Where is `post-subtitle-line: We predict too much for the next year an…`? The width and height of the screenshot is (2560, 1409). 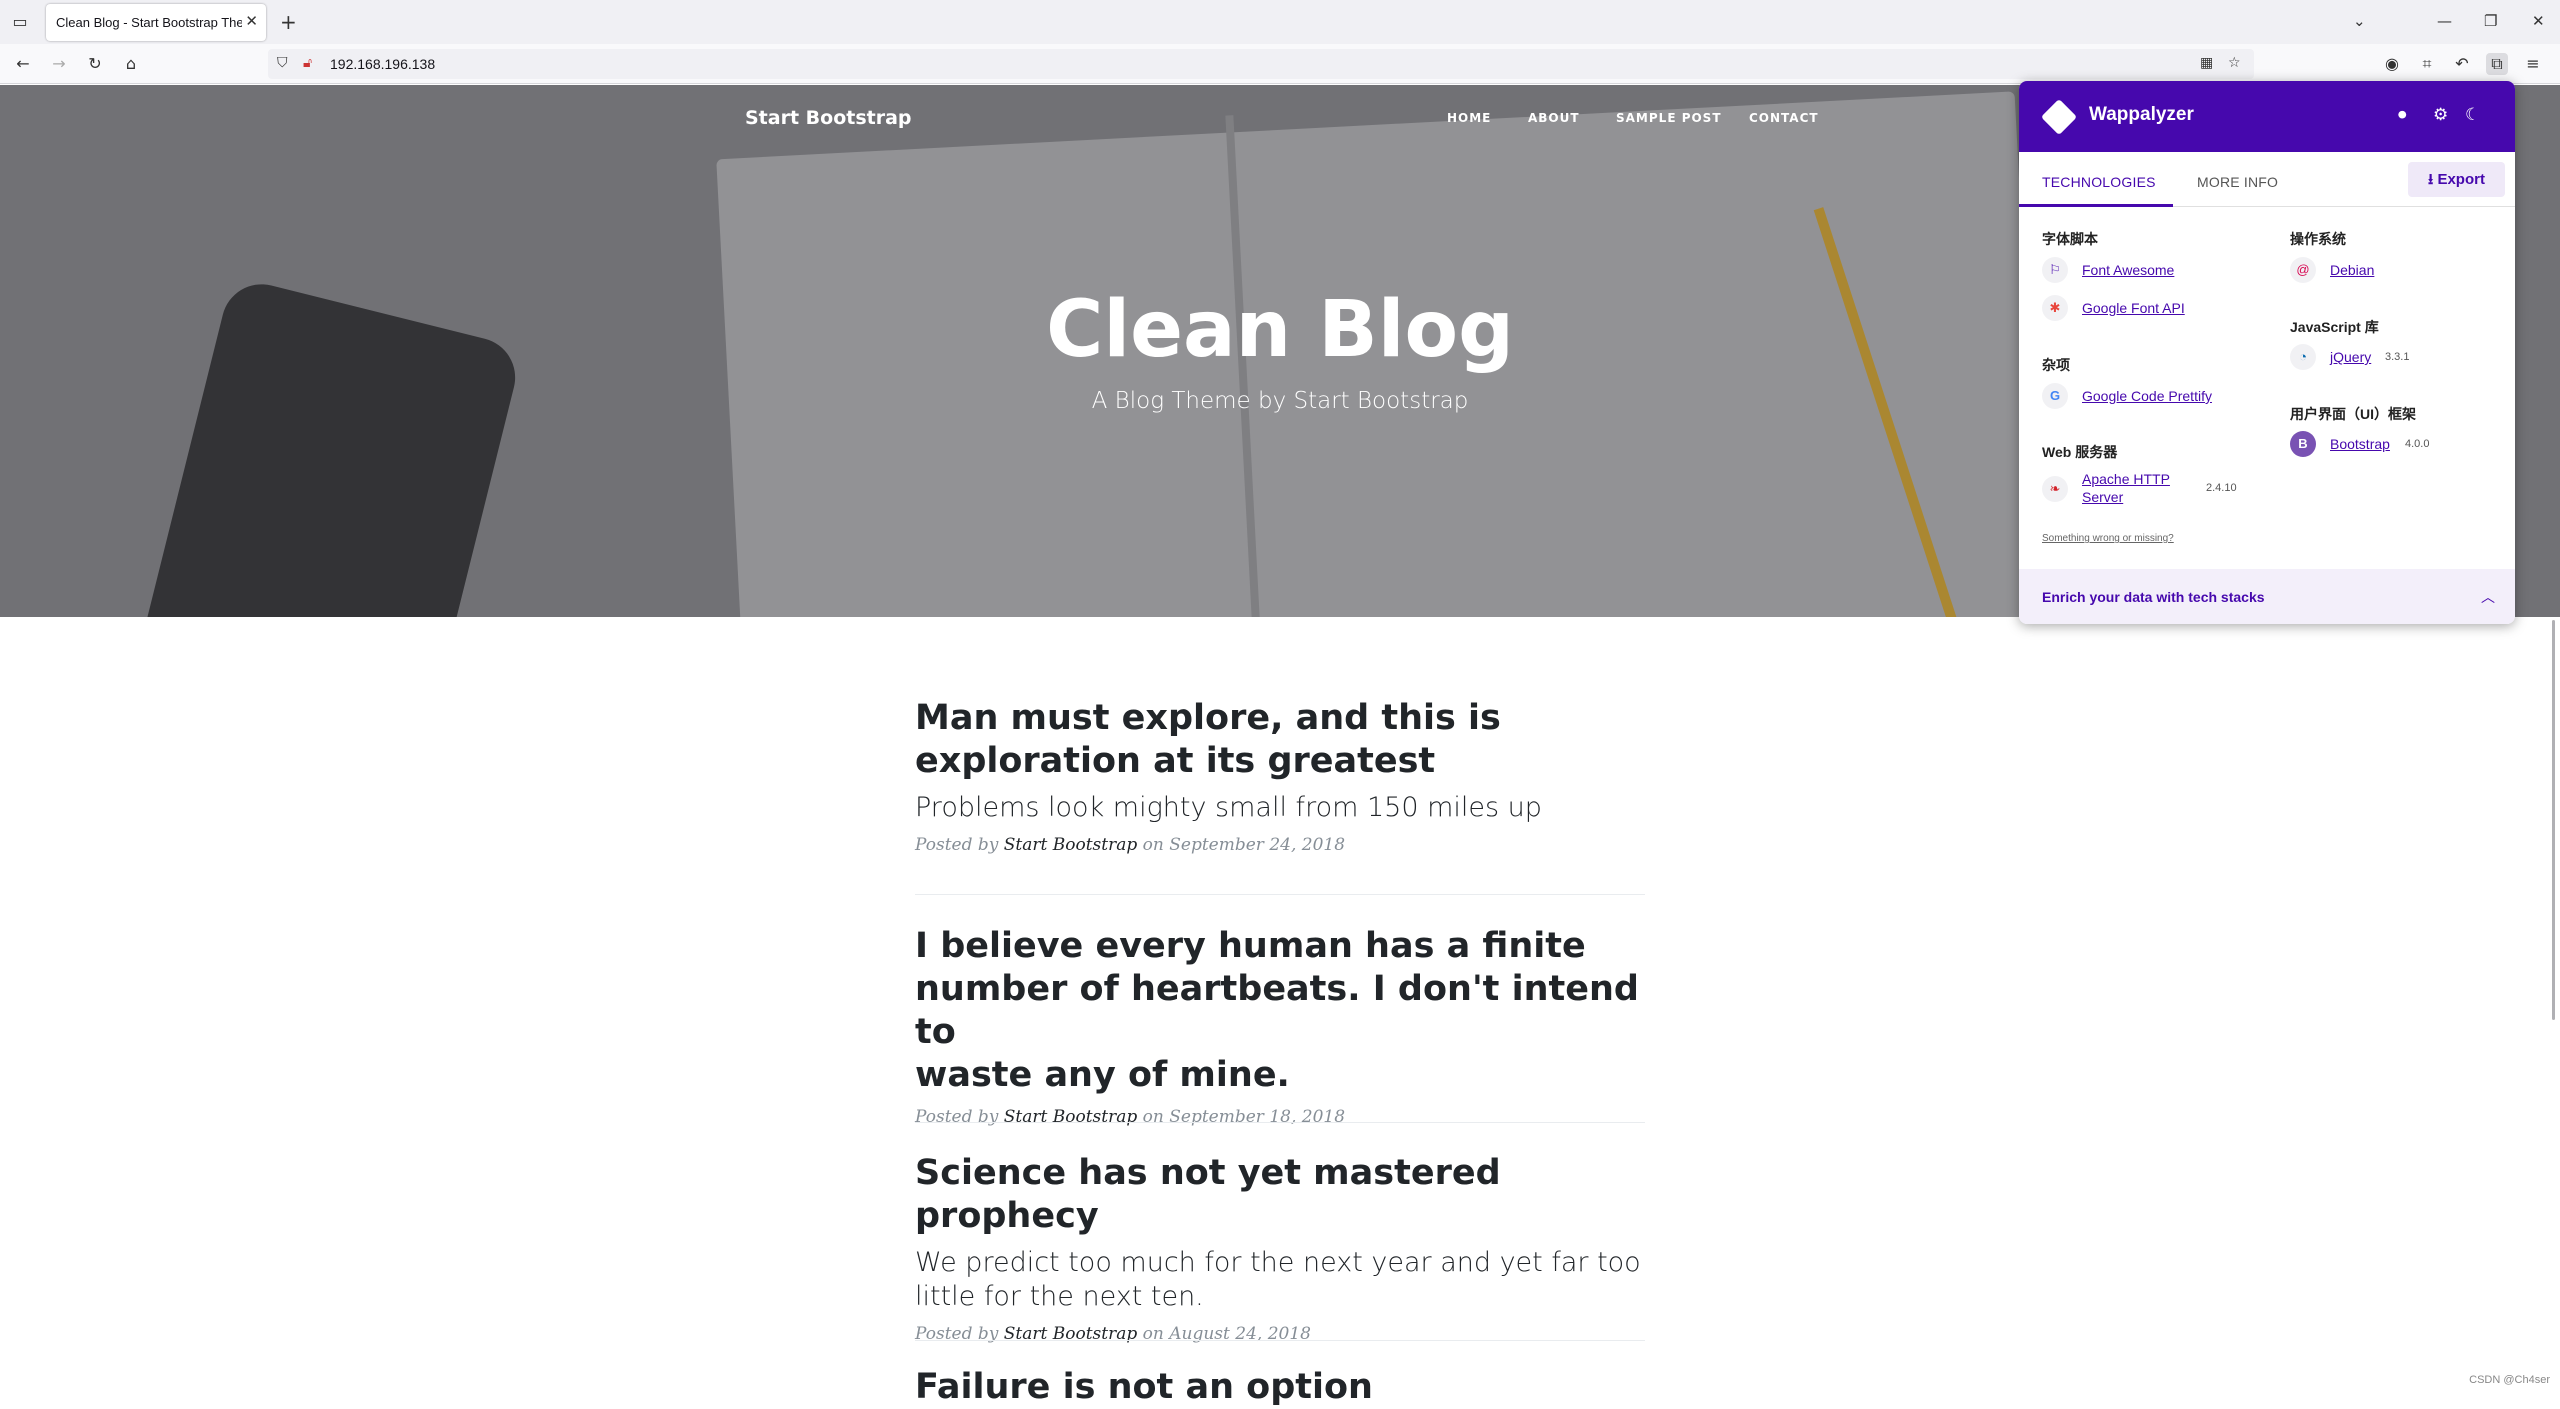
post-subtitle-line: We predict too much for the next year an… is located at coordinates (1280, 1263).